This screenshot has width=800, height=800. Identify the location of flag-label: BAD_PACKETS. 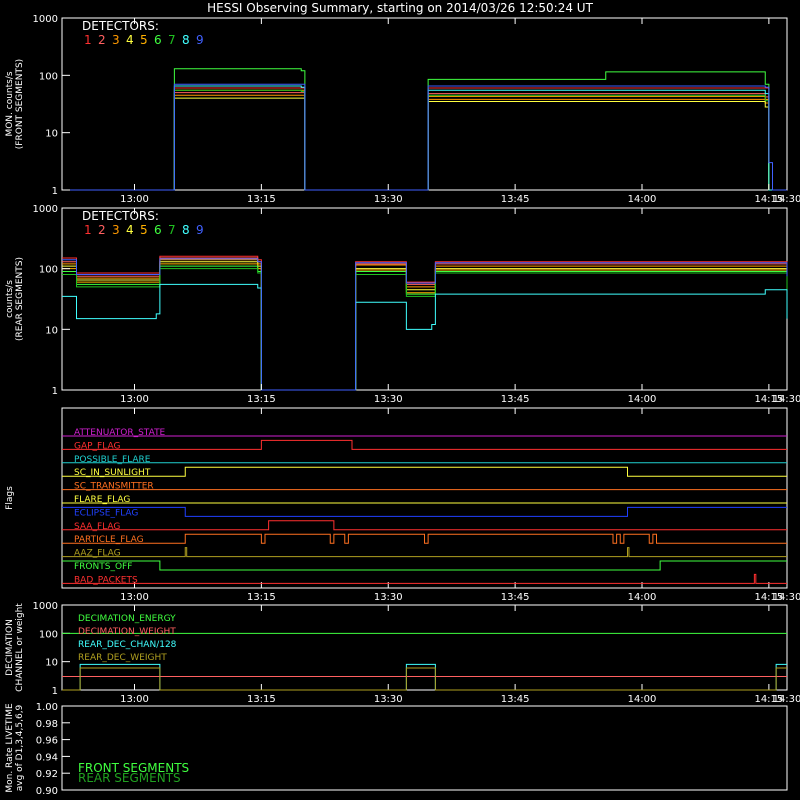
(106, 580).